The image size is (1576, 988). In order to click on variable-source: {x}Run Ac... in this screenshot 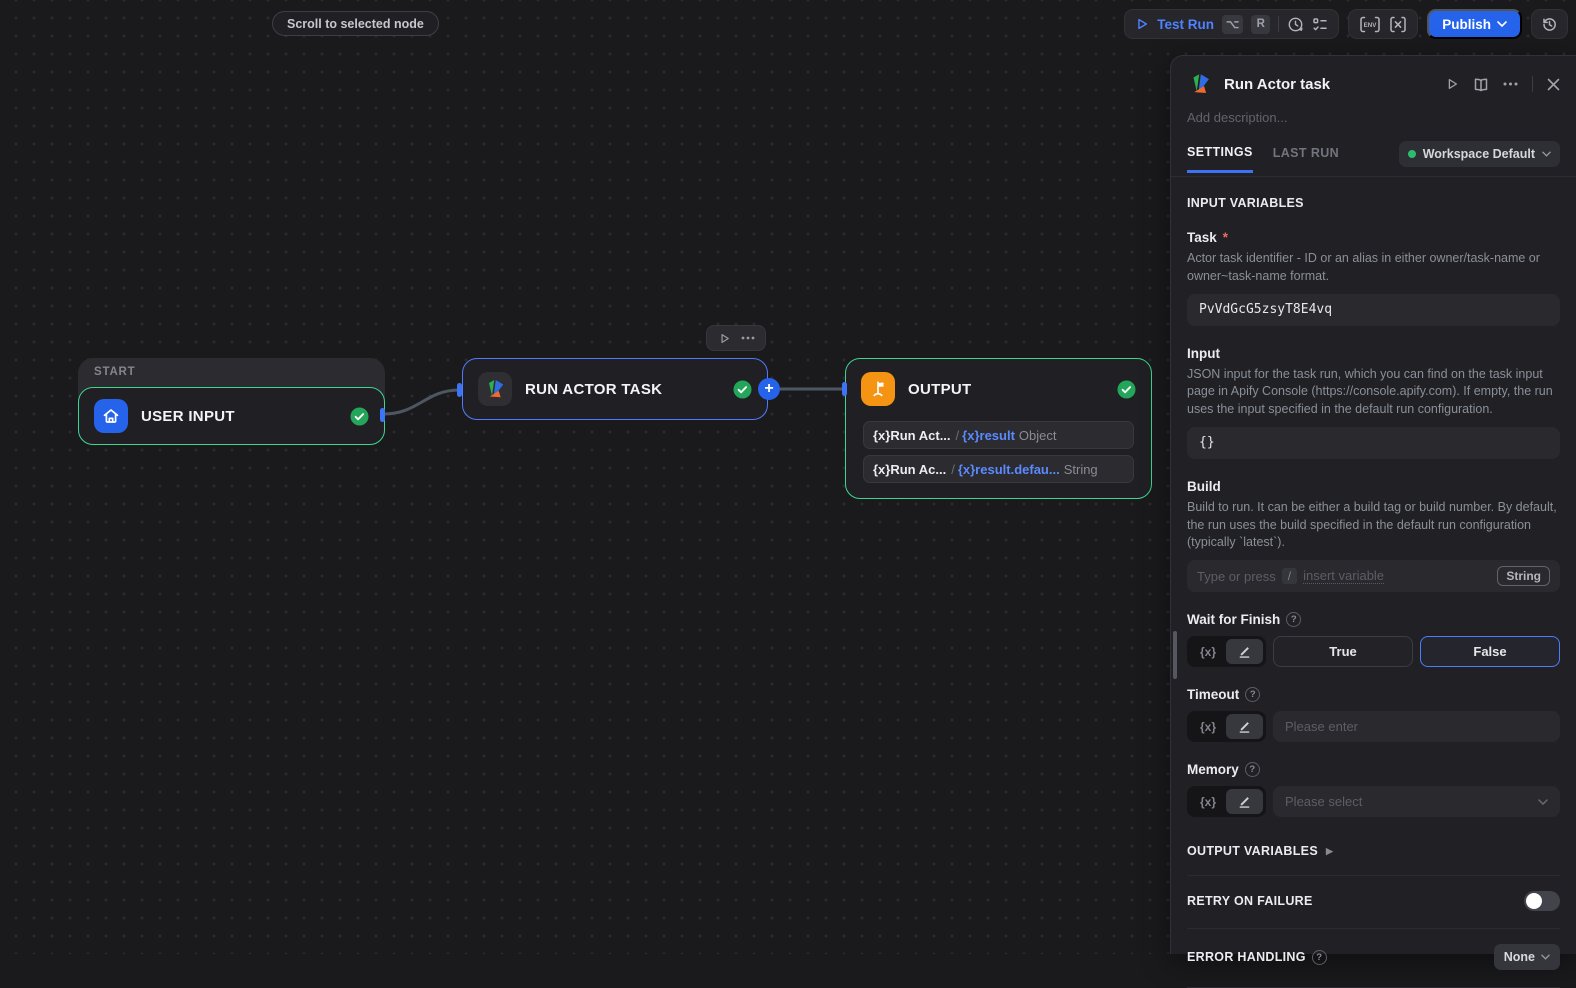, I will do `click(909, 469)`.